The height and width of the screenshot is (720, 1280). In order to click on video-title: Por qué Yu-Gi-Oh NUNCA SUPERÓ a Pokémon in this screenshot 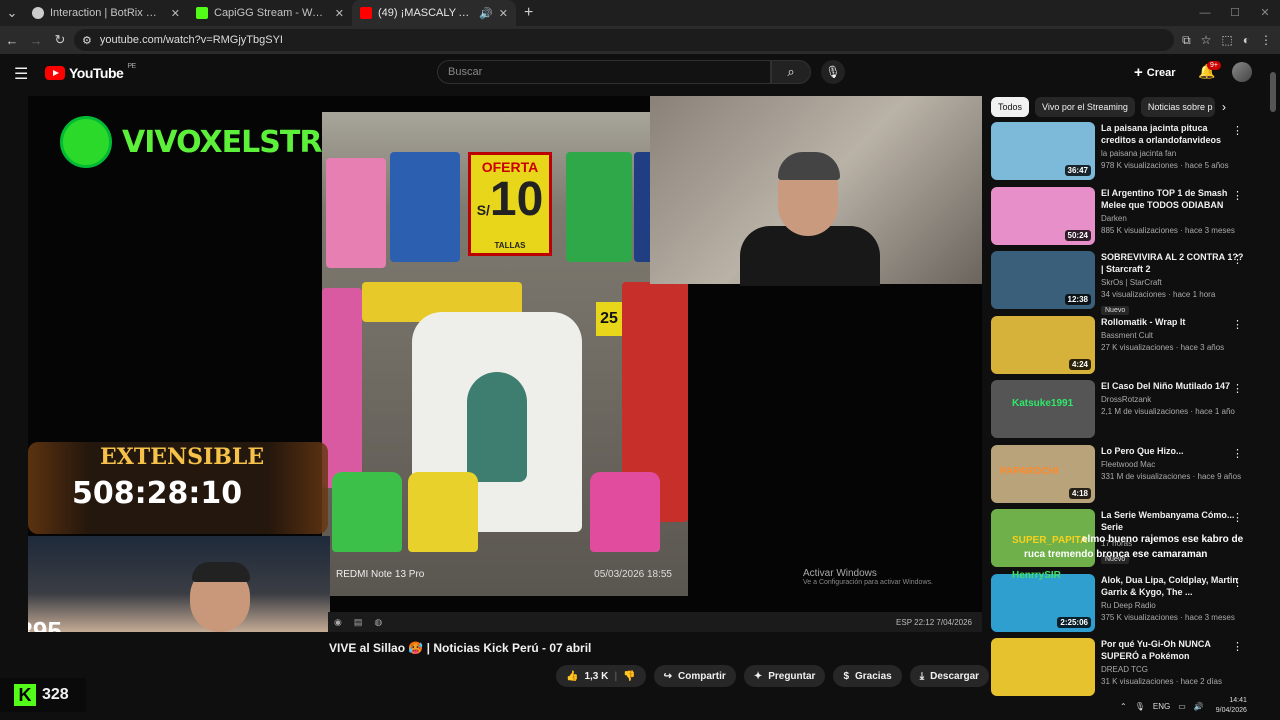, I will do `click(1173, 650)`.